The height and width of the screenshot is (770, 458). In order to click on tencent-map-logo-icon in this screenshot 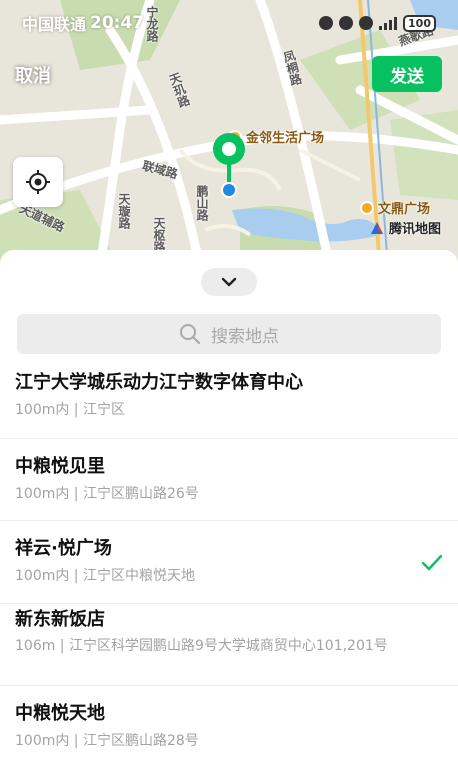, I will do `click(377, 227)`.